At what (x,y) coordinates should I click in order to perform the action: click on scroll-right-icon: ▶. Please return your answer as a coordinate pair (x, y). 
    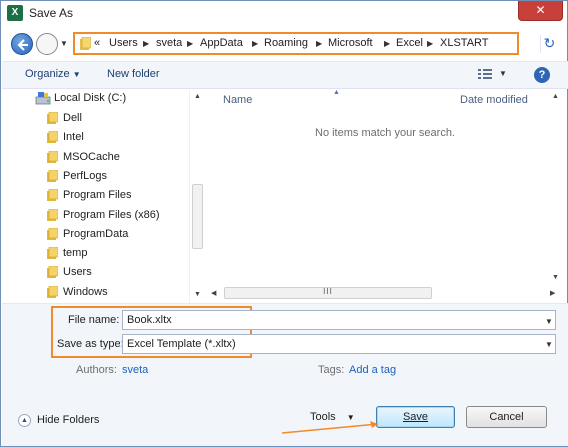
    Looking at the image, I should click on (552, 293).